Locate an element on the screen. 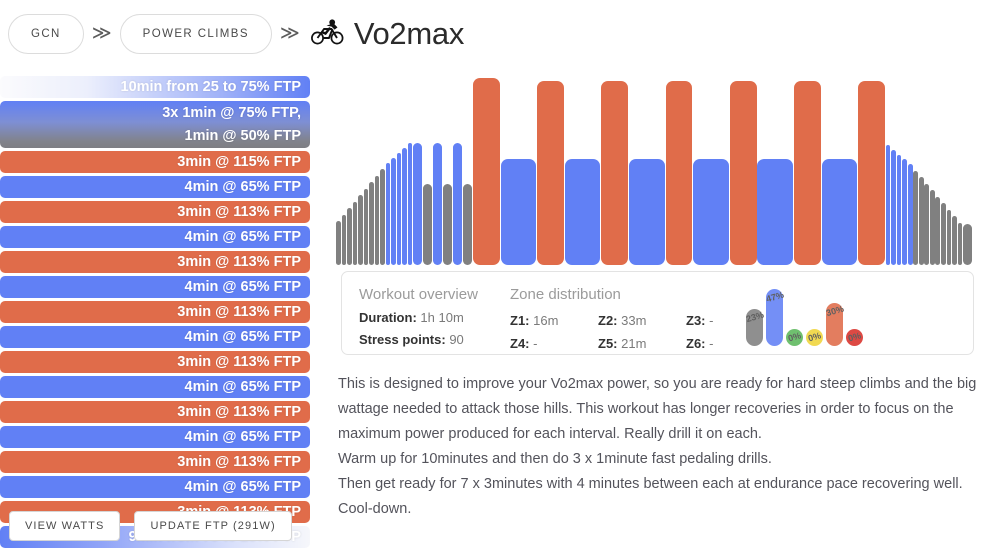  zone-bar-value: 23% is located at coordinates (755, 317).